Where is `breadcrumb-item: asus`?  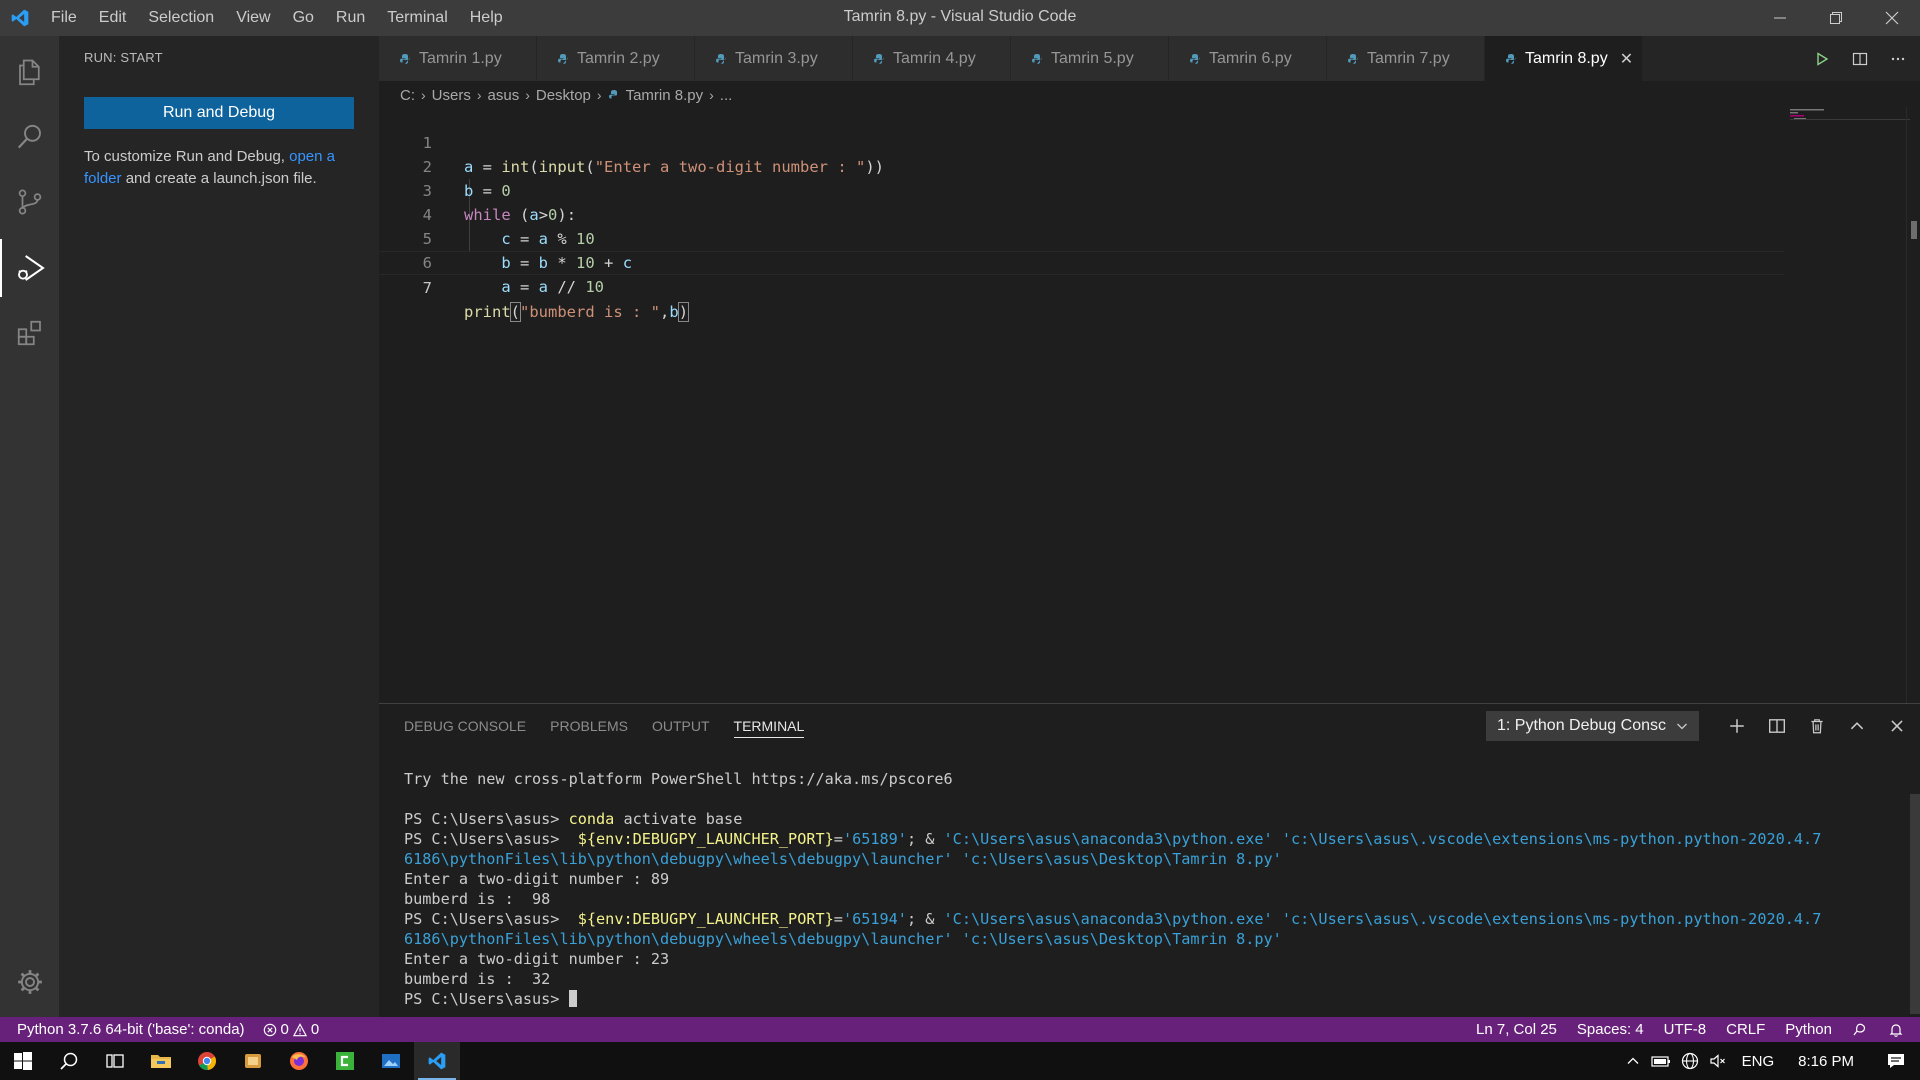 breadcrumb-item: asus is located at coordinates (504, 95).